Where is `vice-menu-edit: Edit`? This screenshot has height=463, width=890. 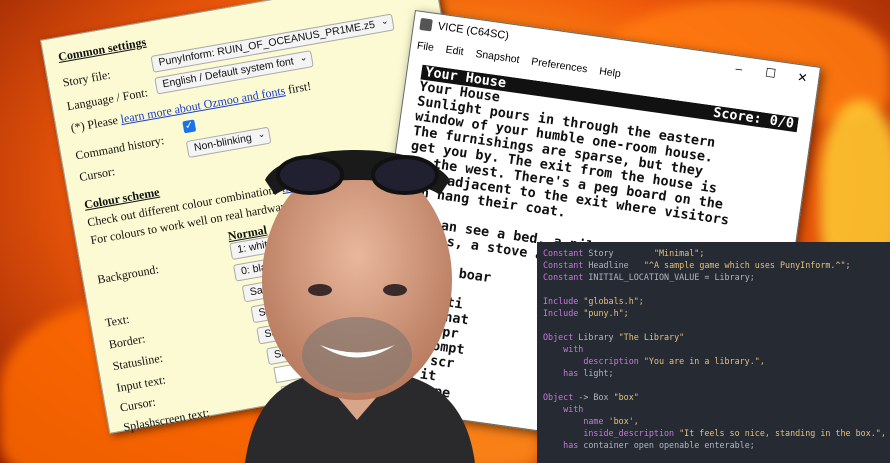 vice-menu-edit: Edit is located at coordinates (455, 51).